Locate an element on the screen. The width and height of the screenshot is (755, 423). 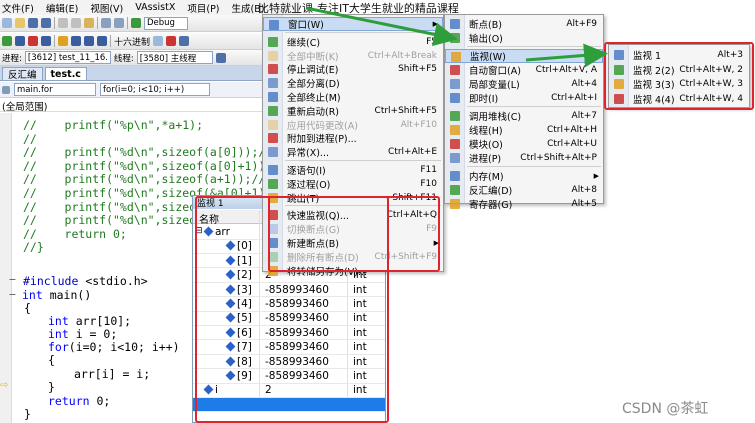
thread-select: [3580] 主线程 is located at coordinates (174, 57).